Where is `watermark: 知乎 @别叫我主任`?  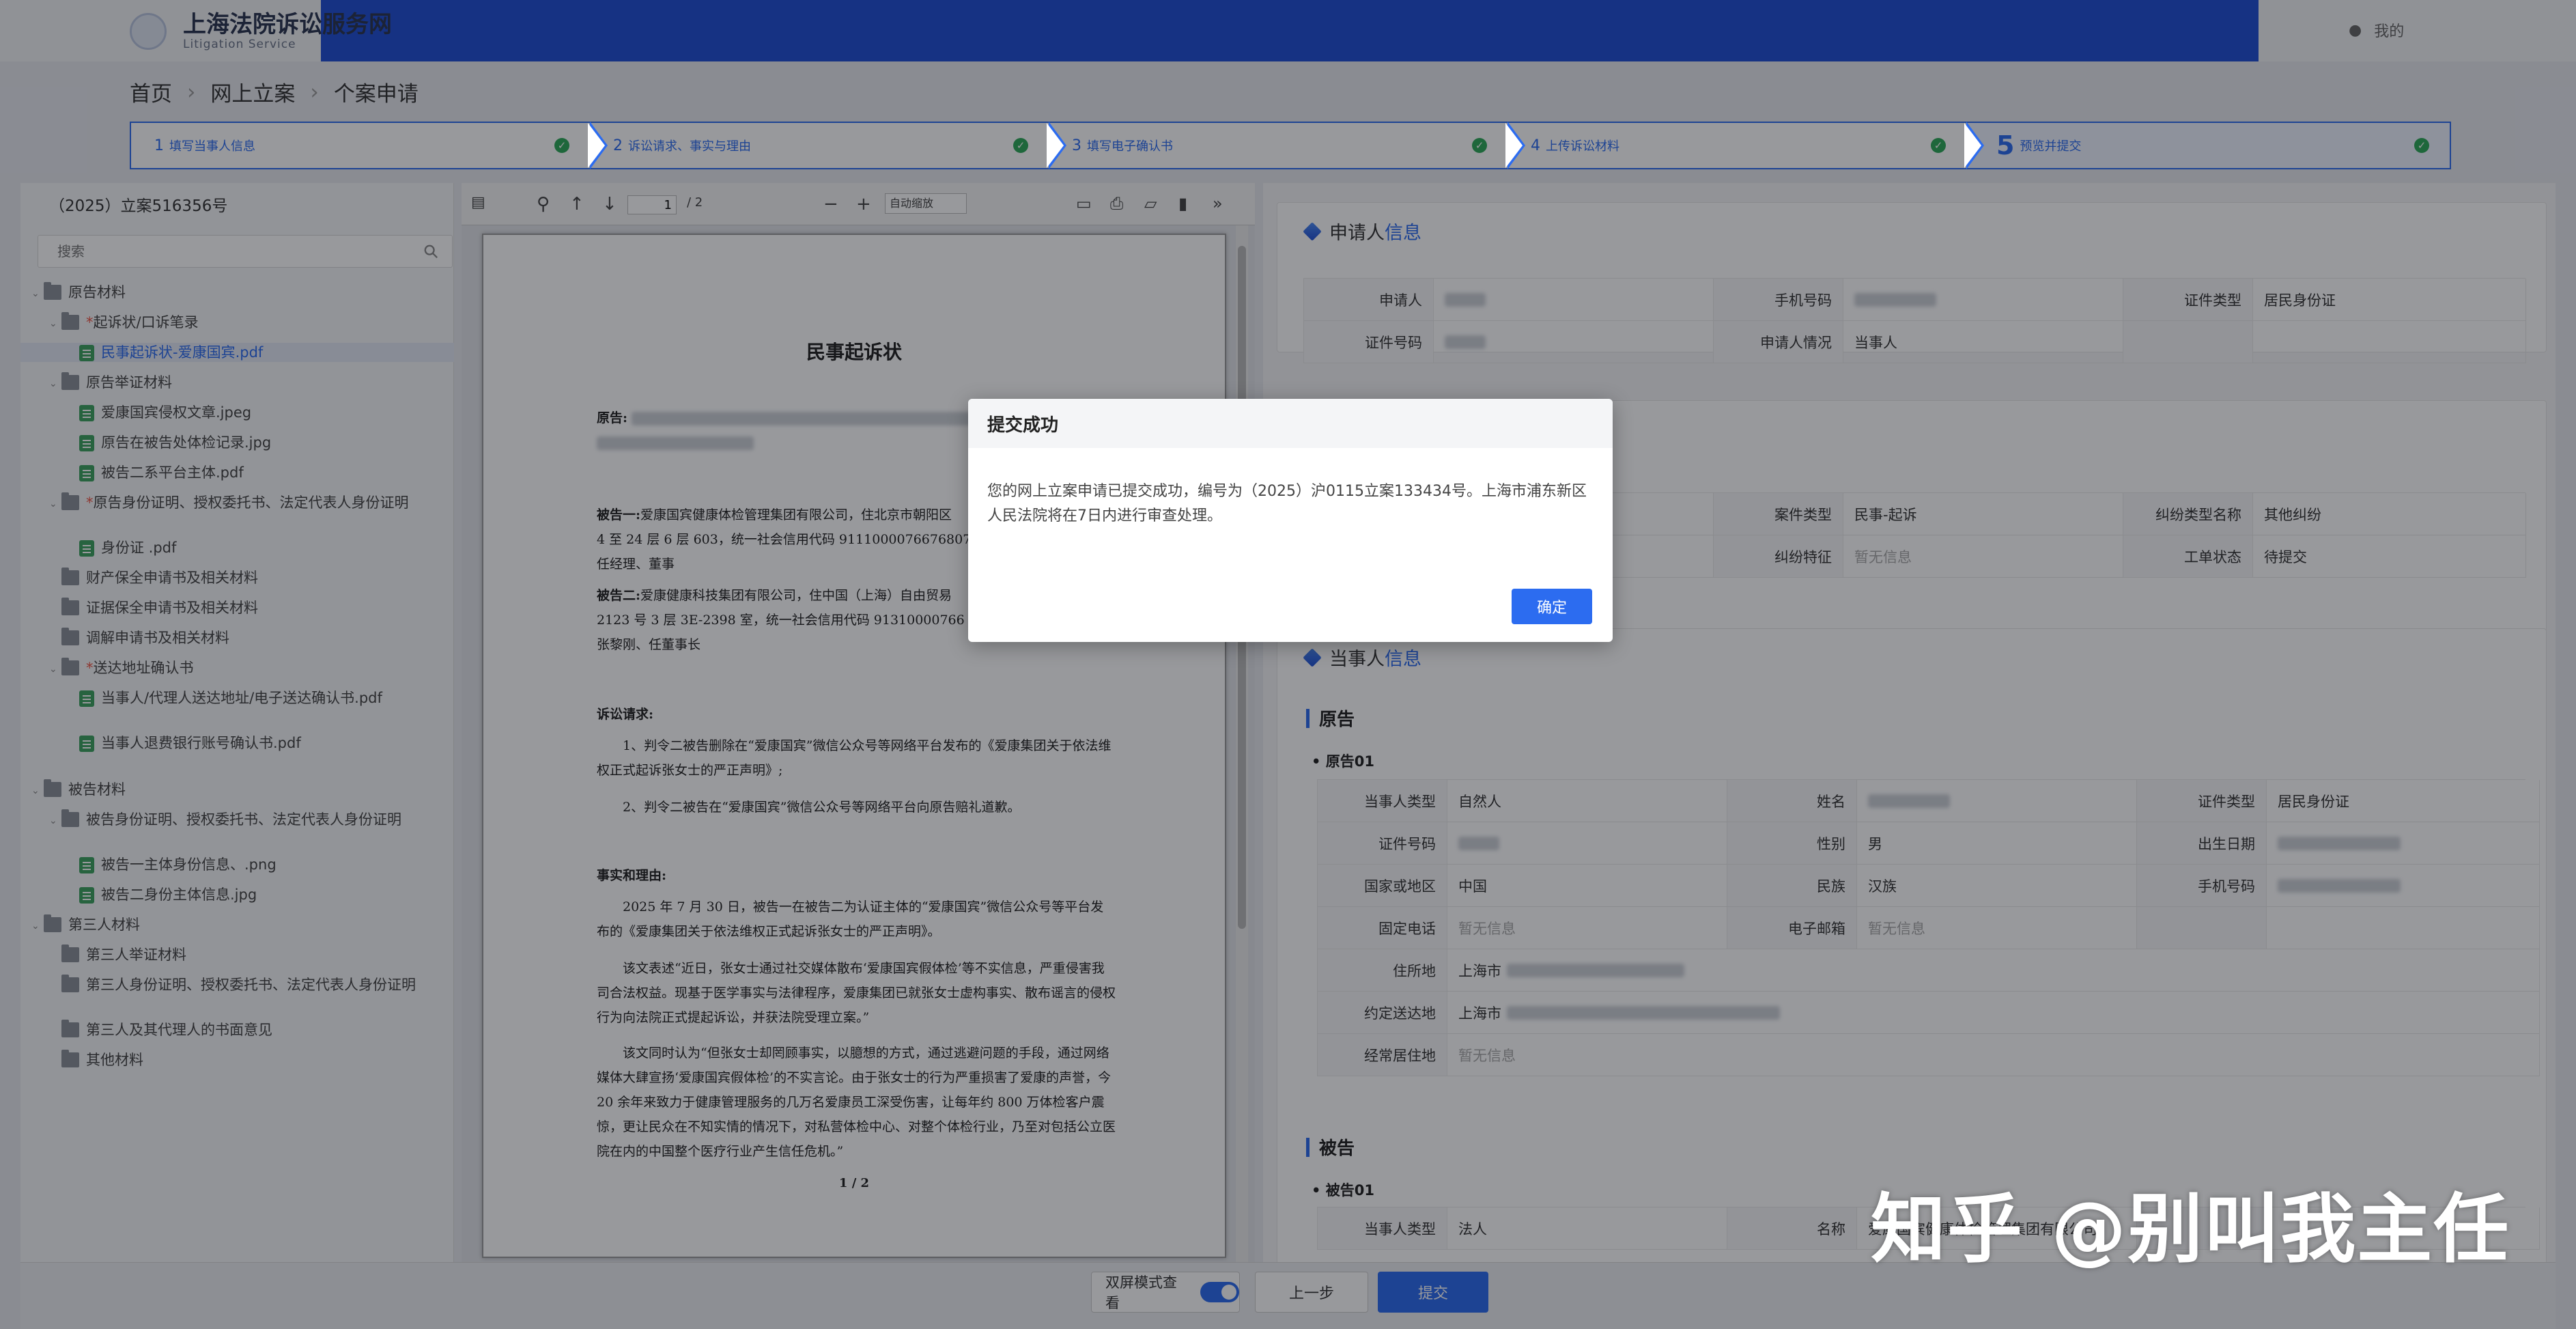 watermark: 知乎 @别叫我主任 is located at coordinates (2190, 1229).